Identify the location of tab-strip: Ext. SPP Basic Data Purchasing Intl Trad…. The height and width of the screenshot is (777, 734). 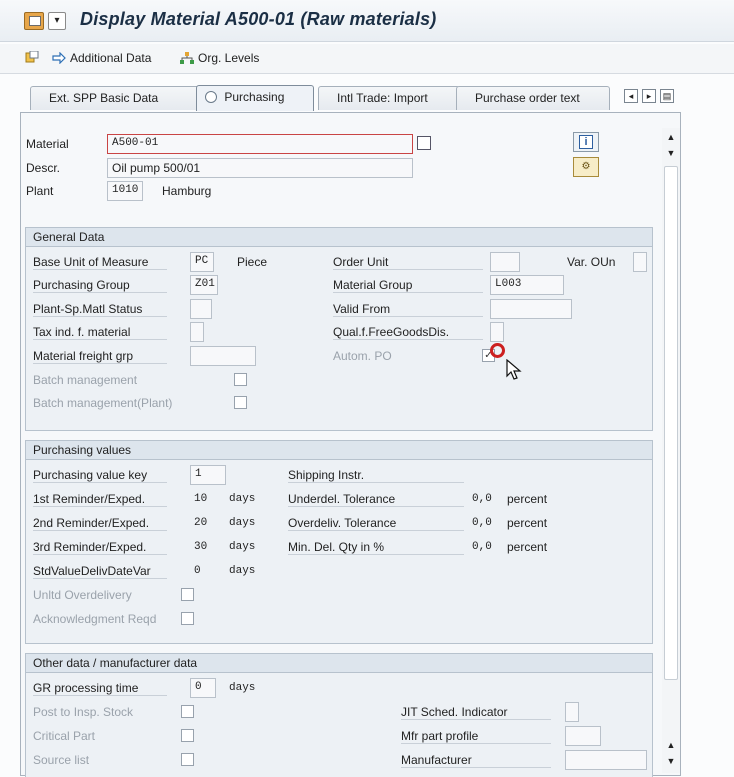
(353, 98).